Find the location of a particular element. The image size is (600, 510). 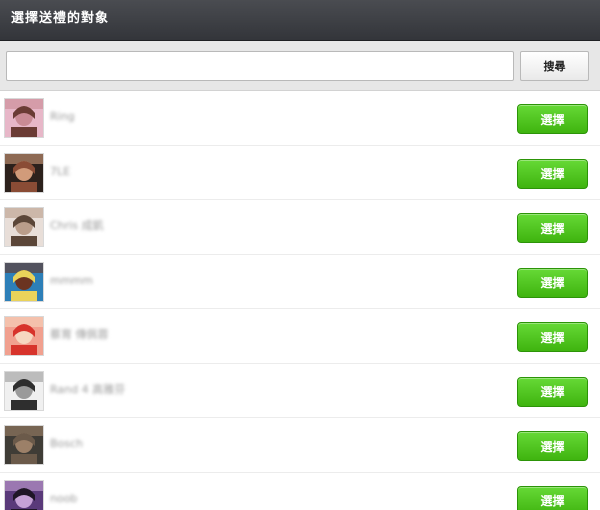

friend-row: Chris 成凱 選擇 is located at coordinates (300, 227).